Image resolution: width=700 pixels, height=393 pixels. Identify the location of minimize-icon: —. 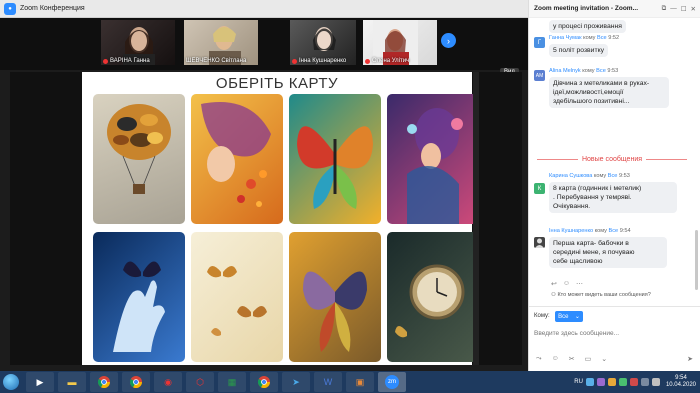
(673, 9).